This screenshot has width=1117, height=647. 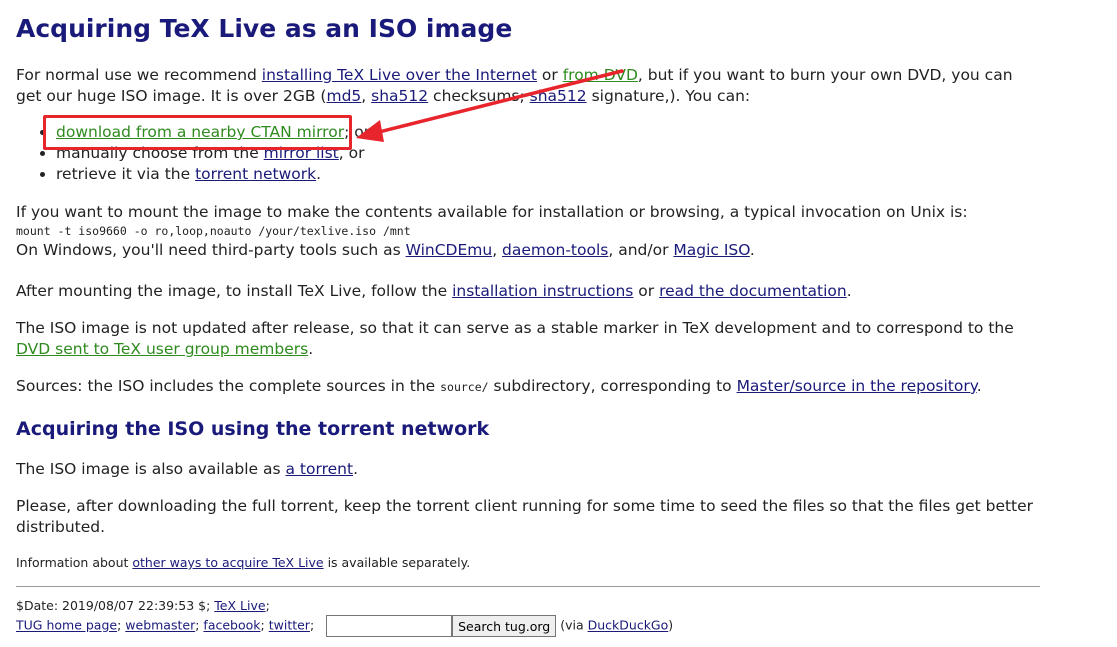 I want to click on link-sha512-signature: sha512, so click(x=558, y=96).